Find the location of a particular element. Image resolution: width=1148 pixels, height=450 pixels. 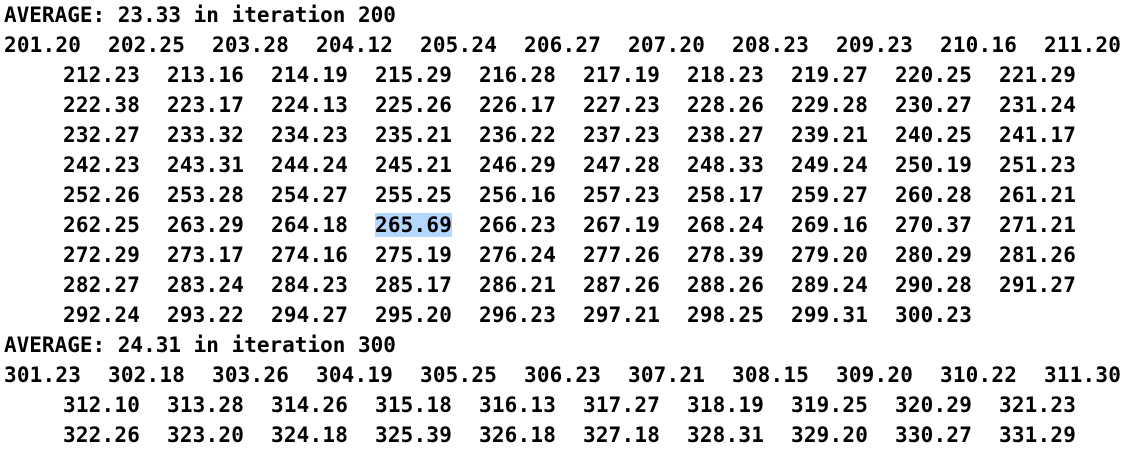

value-text: 211.20 is located at coordinates (1083, 45).